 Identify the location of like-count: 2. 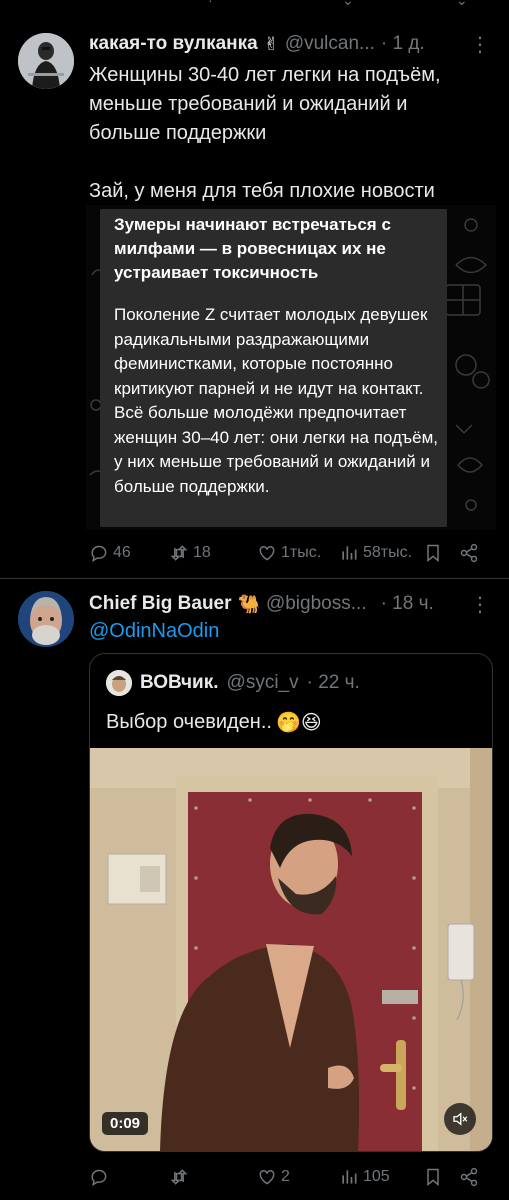
(285, 1176).